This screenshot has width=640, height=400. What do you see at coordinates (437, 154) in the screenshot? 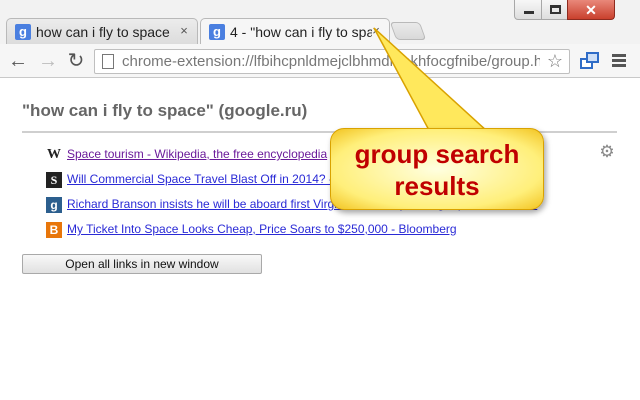
I see `callout-text: group search` at bounding box center [437, 154].